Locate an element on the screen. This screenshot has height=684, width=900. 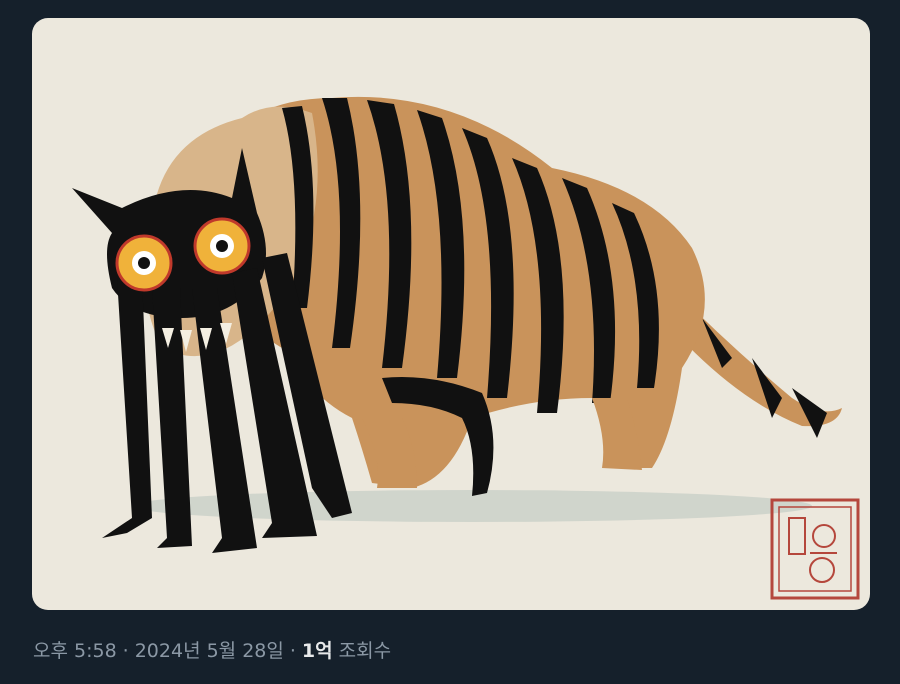
tweet-time: 오후 5:58 is located at coordinates (75, 651).